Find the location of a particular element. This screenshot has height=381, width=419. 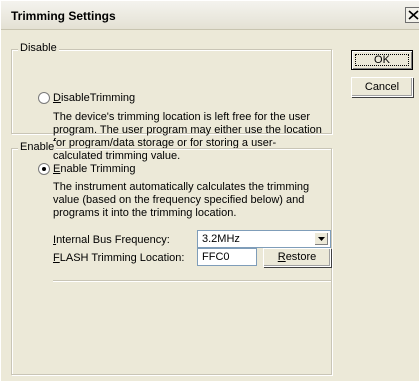

close-button is located at coordinates (412, 15).